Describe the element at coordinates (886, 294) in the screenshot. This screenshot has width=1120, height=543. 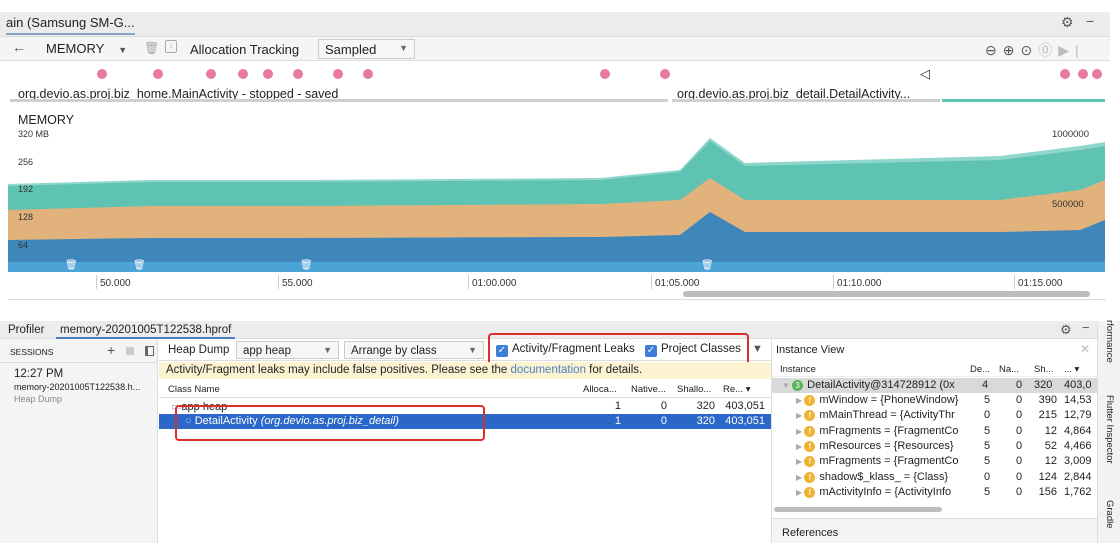
I see `chart-scrollbar` at that location.